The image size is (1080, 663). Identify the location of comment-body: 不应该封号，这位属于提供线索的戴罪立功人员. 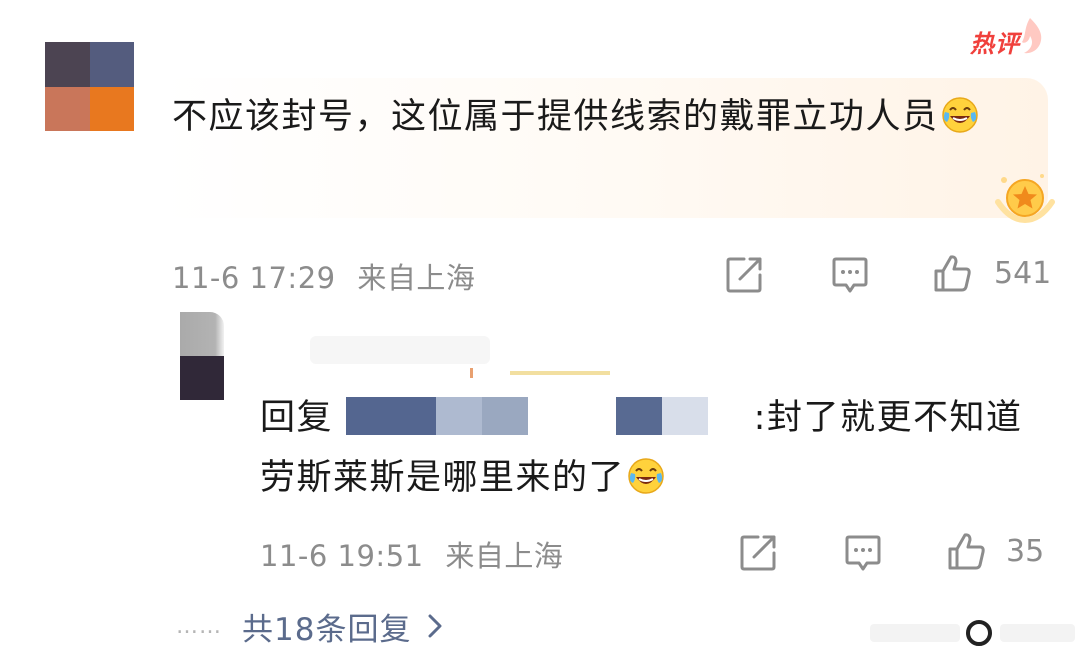
(587, 117).